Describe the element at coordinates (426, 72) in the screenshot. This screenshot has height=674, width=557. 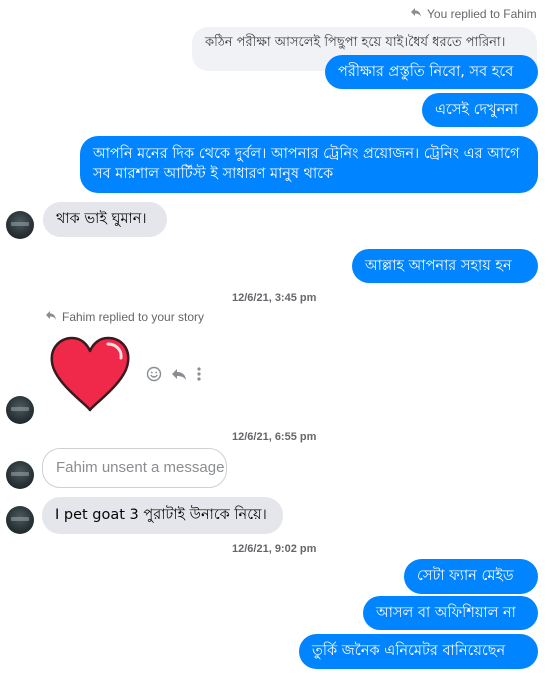
I see `message-text: পরীক্ষার প্রস্তুতি নিবো, সব হবে` at that location.